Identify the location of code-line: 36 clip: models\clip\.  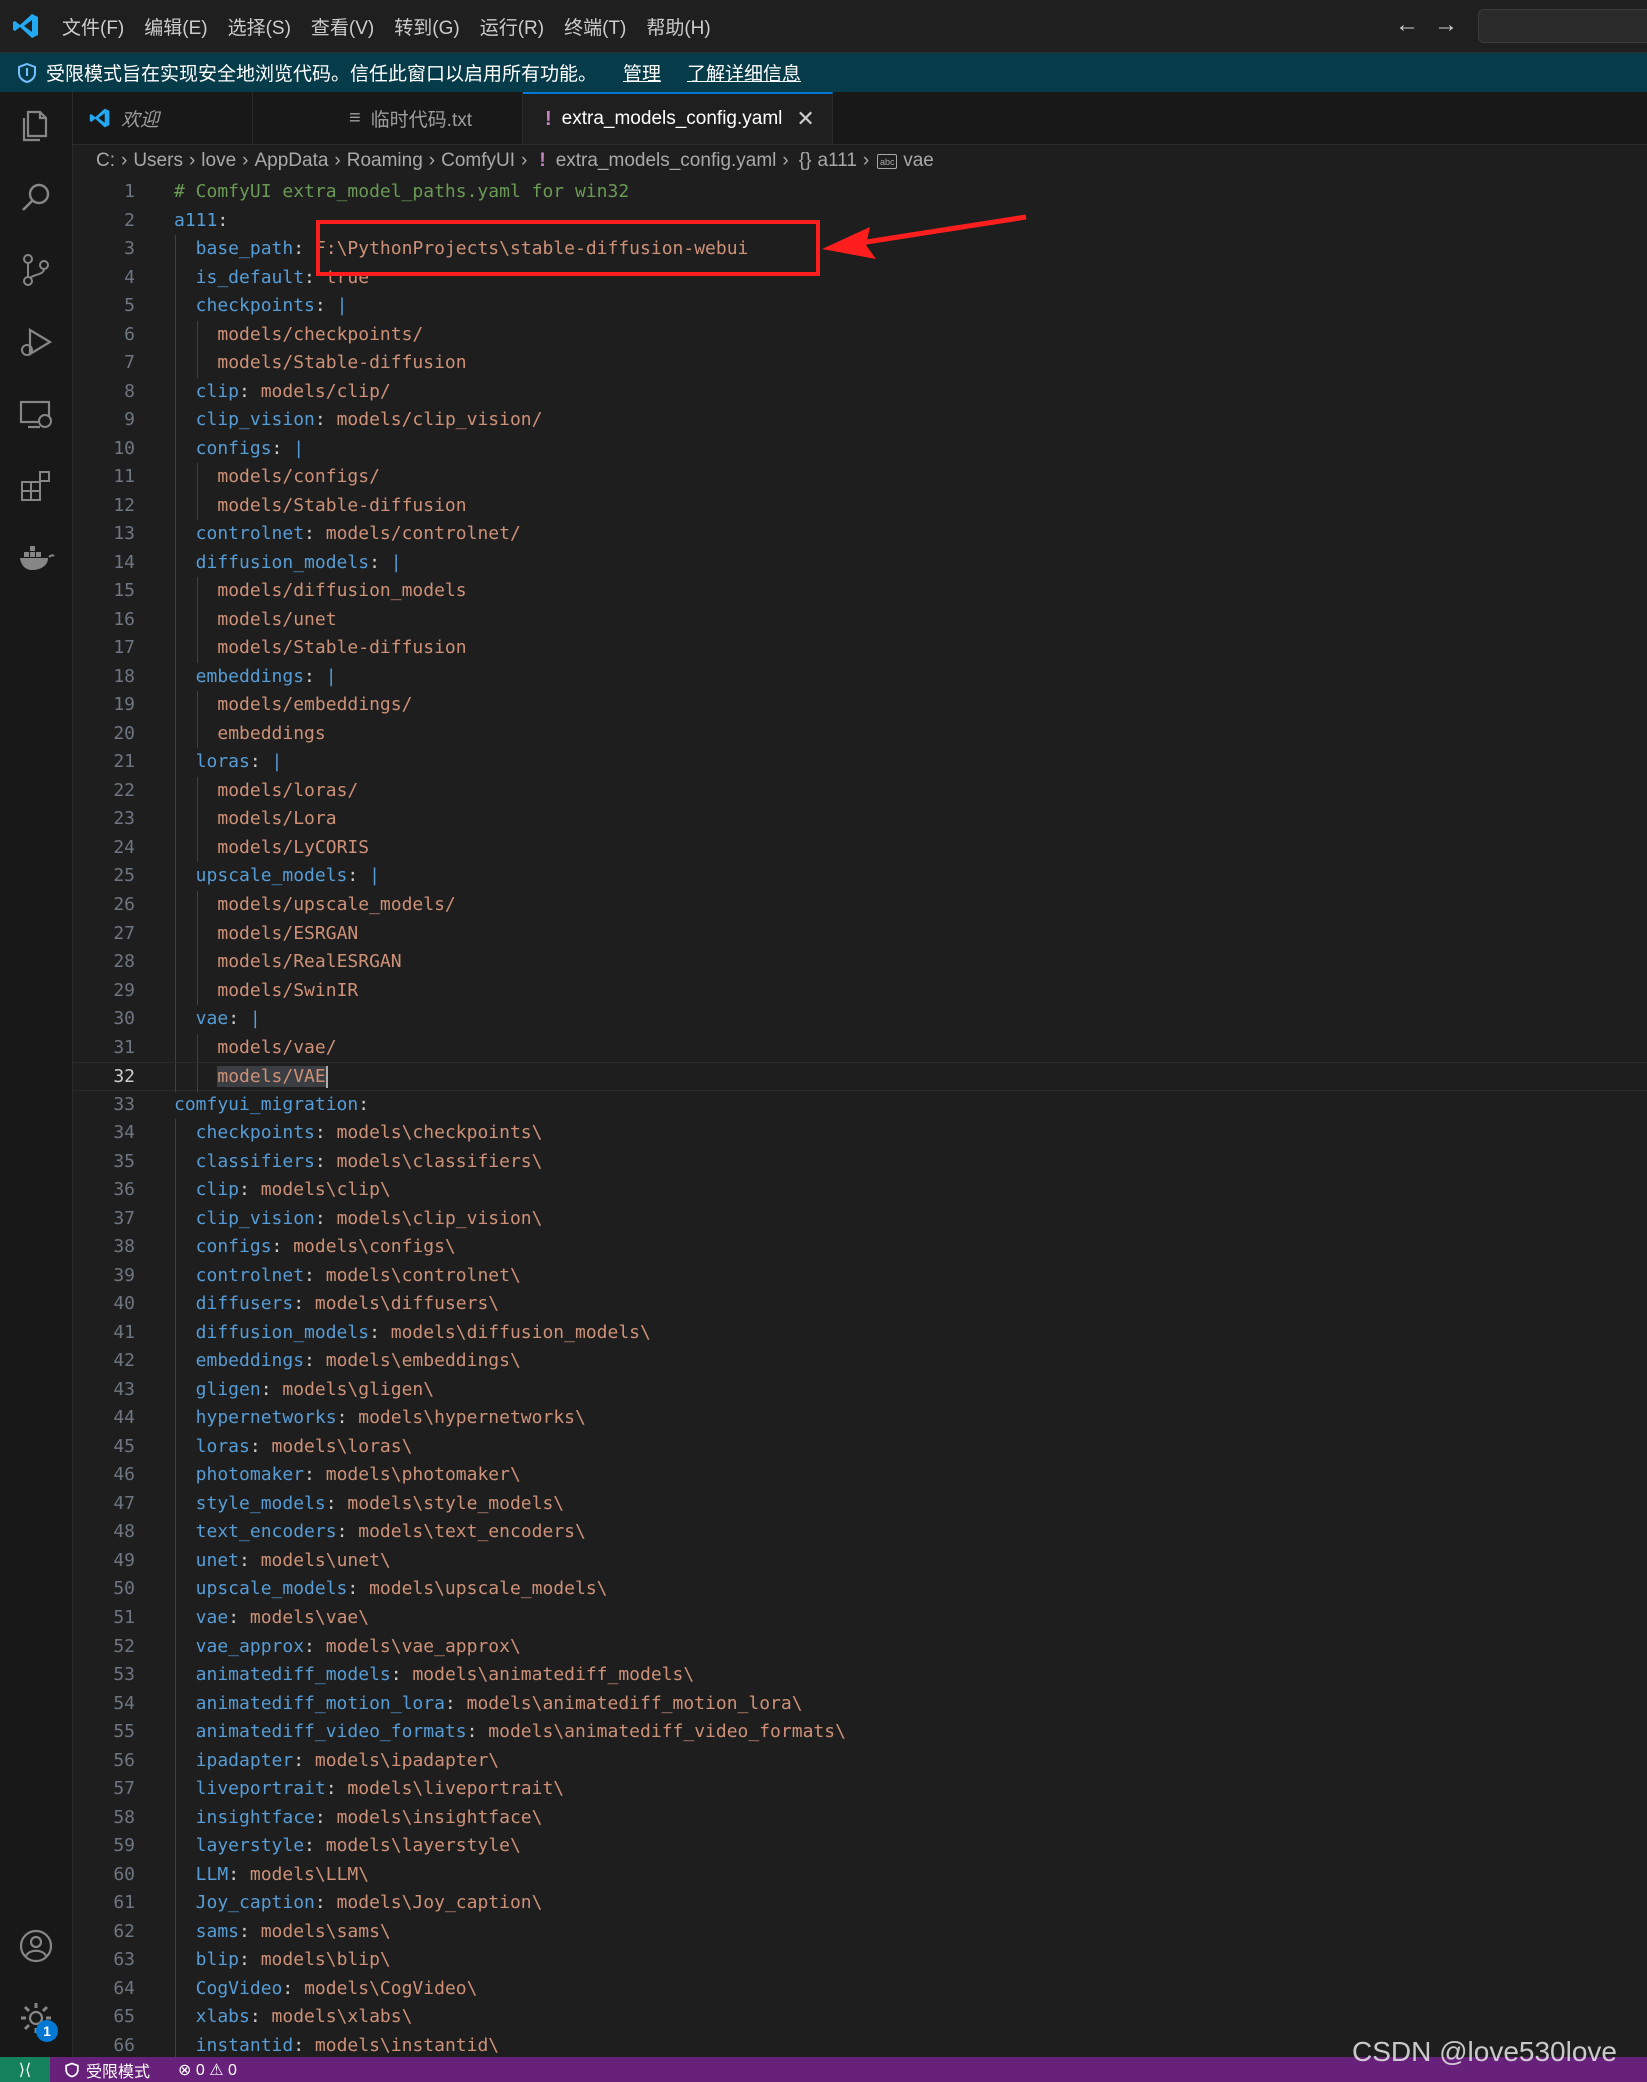
(860, 1190).